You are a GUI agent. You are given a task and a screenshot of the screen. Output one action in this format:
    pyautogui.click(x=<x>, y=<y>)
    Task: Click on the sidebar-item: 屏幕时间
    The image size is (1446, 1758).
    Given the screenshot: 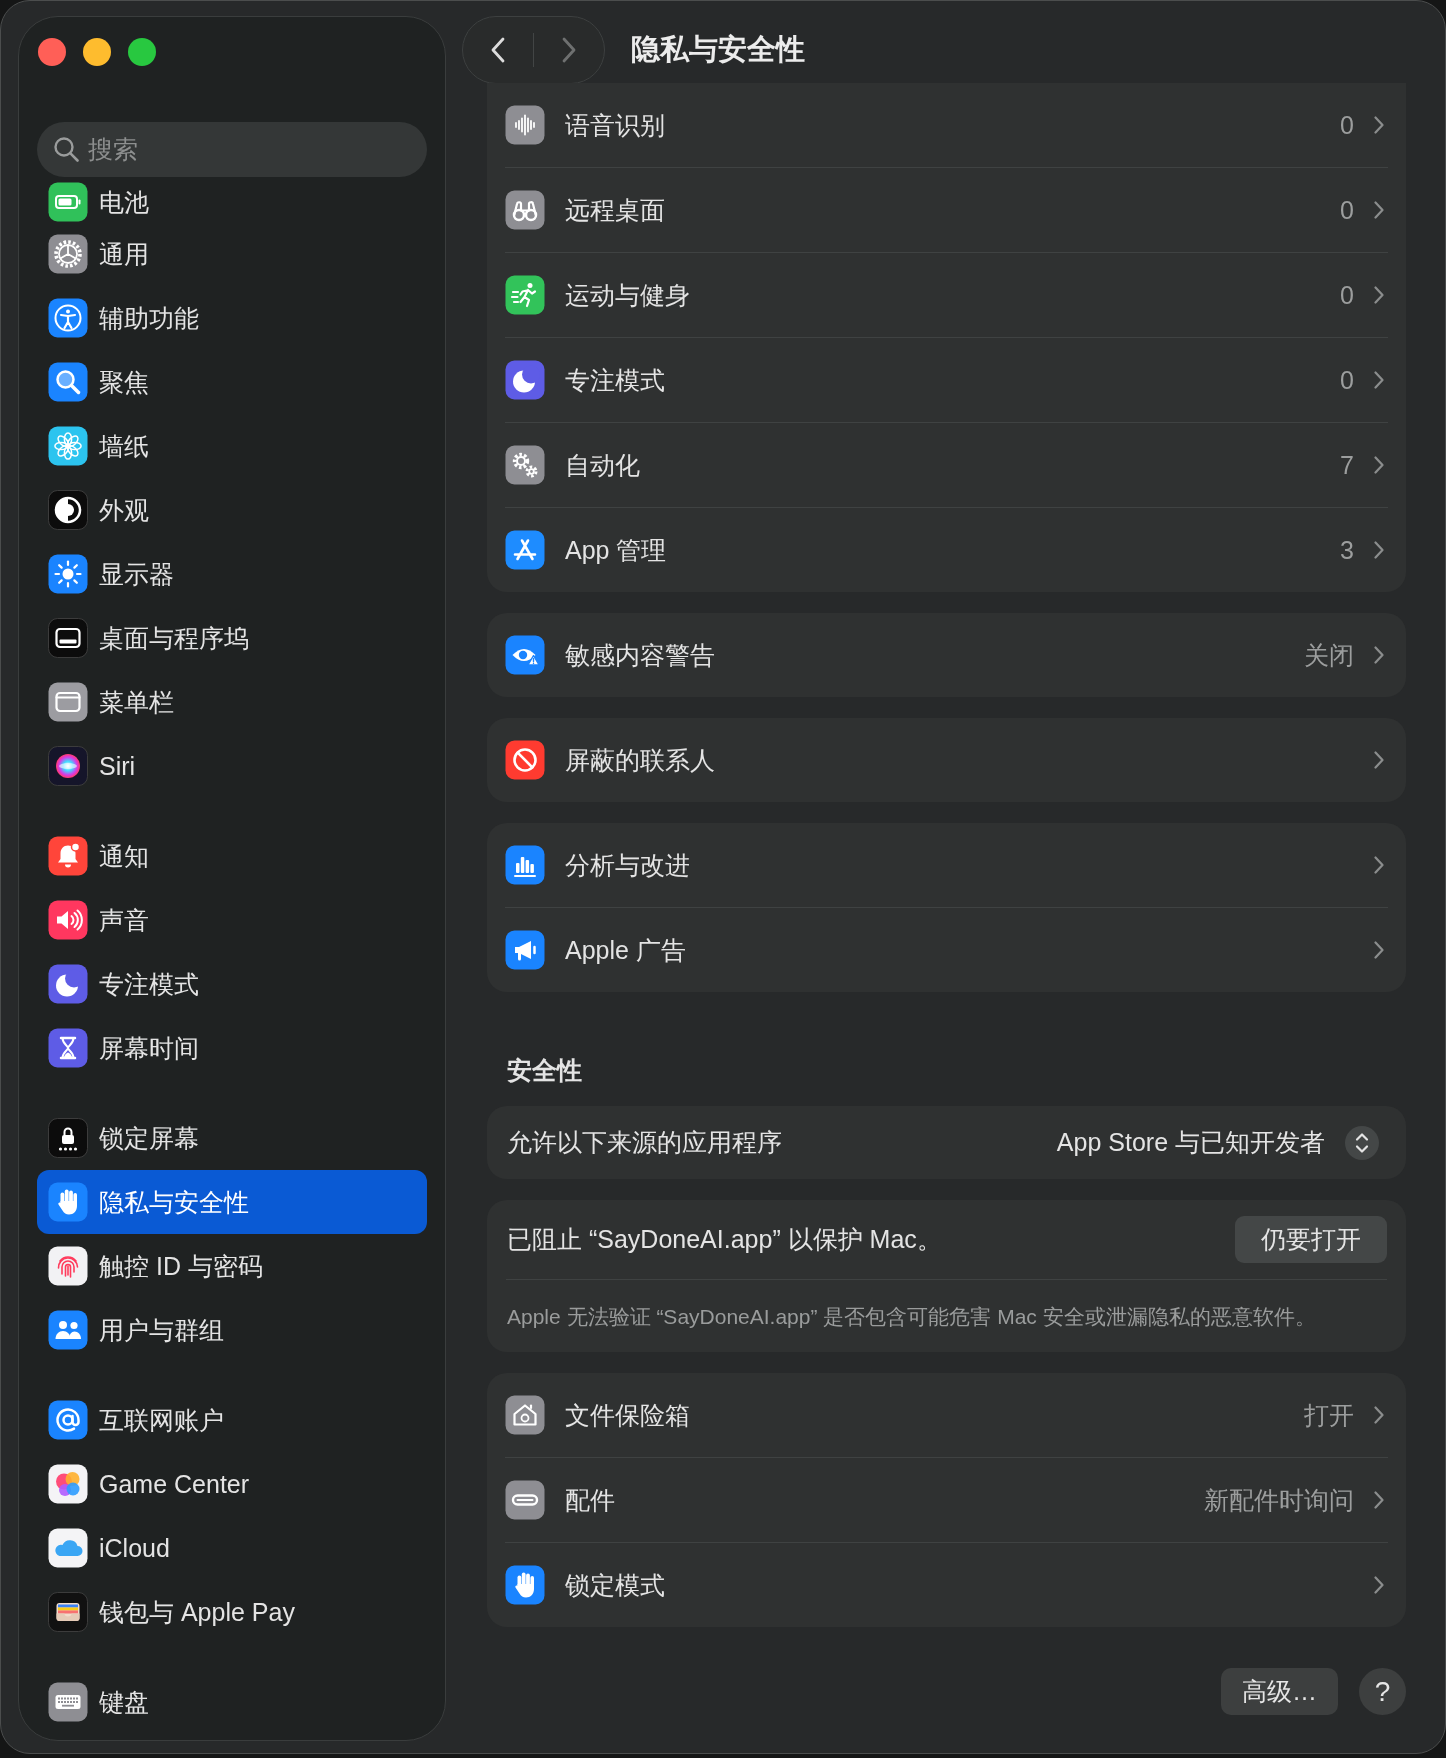 What is the action you would take?
    pyautogui.click(x=232, y=1048)
    